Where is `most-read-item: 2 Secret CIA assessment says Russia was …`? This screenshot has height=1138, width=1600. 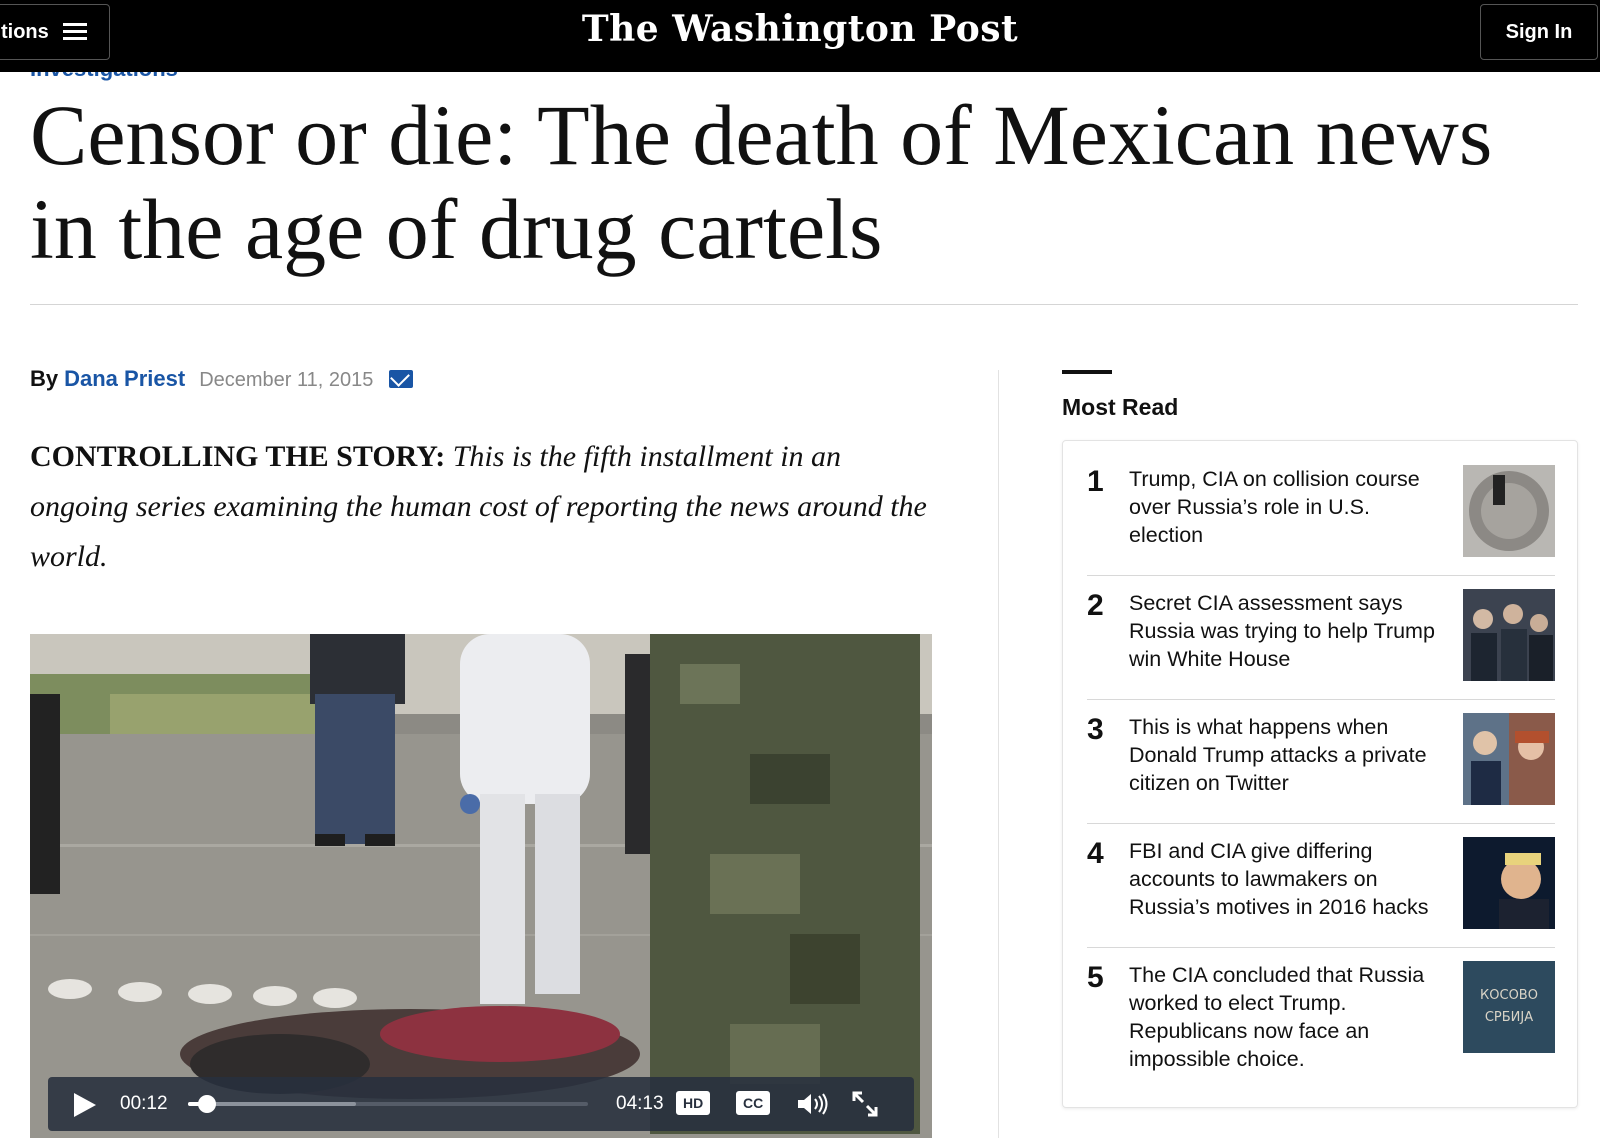
most-read-item: 2 Secret CIA assessment says Russia was … is located at coordinates (1321, 647).